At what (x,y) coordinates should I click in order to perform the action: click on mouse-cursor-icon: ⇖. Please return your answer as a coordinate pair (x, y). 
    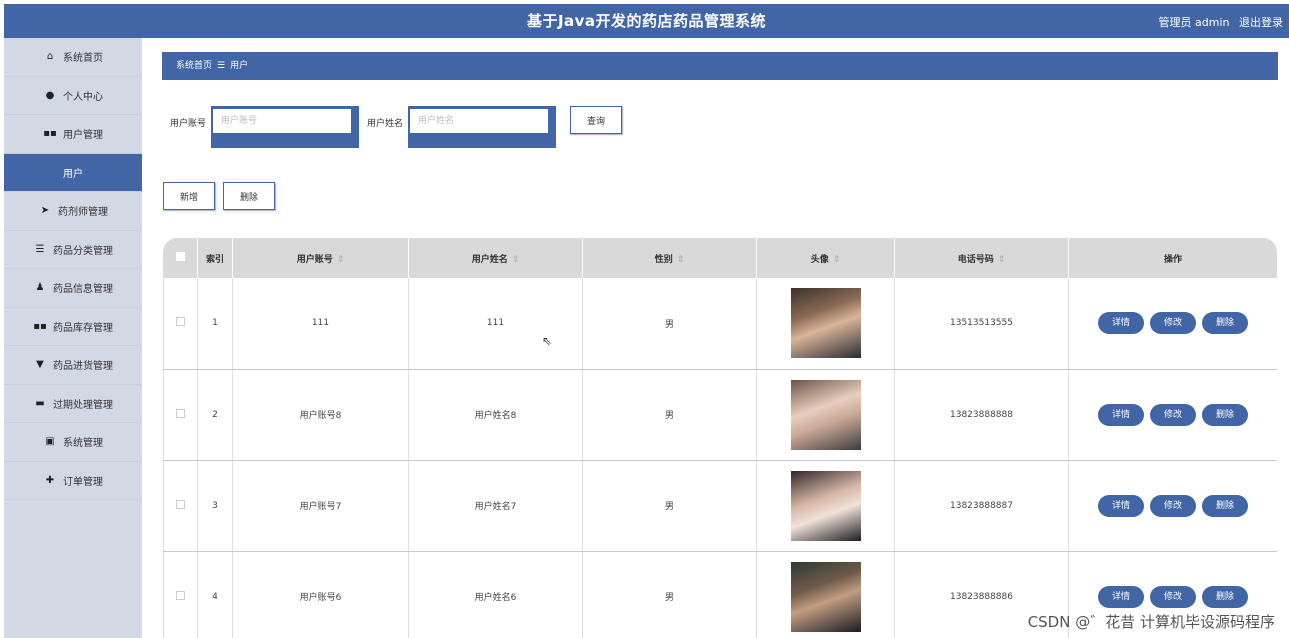
    Looking at the image, I should click on (547, 341).